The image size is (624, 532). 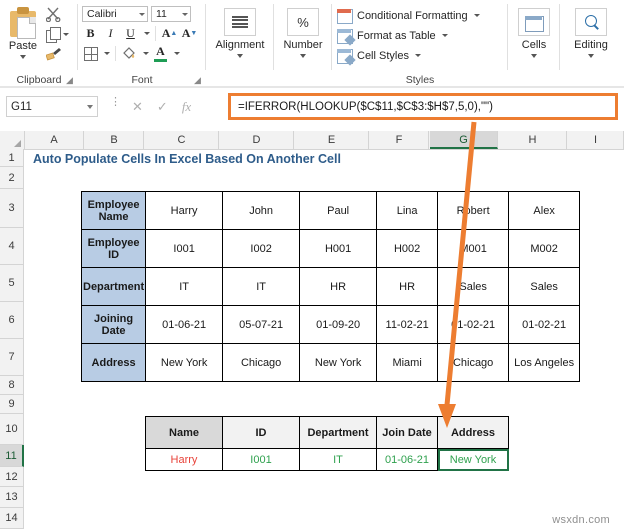 I want to click on cell-date-3: 01-09-20, so click(x=338, y=324).